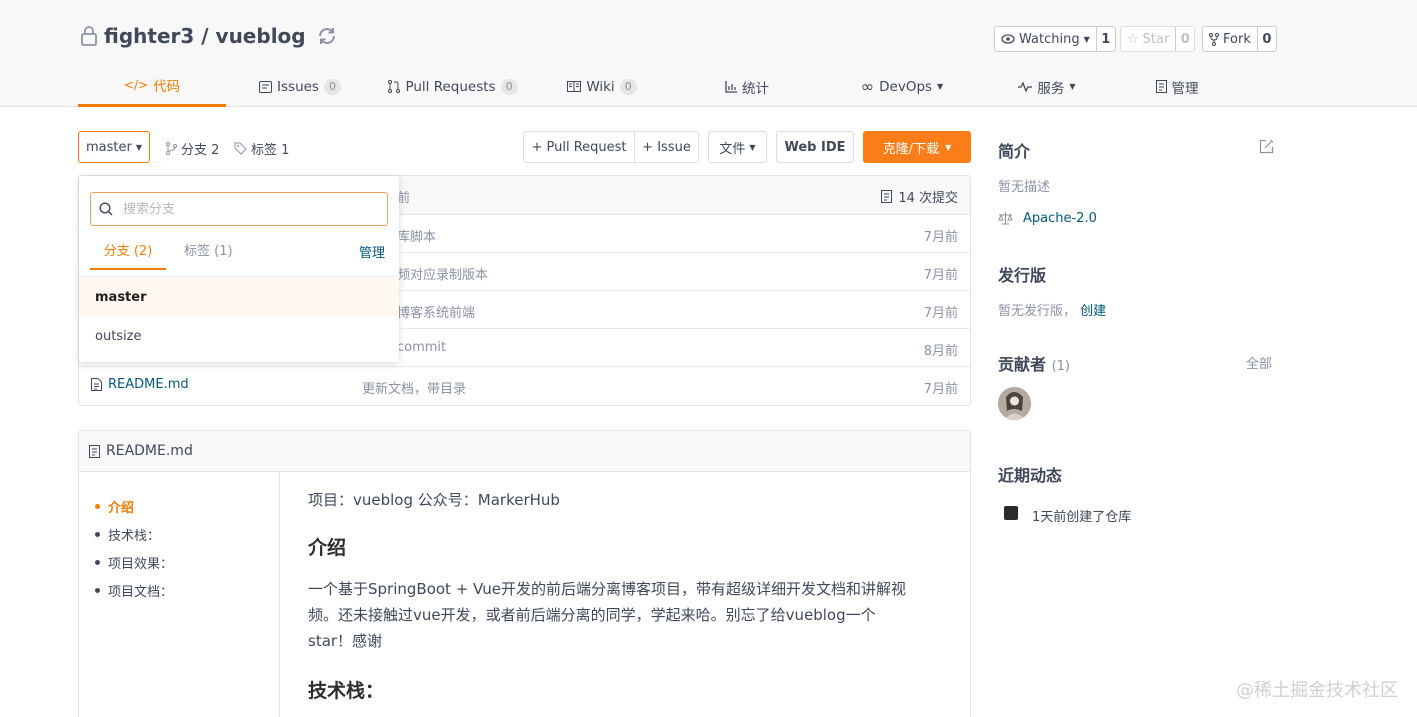 The height and width of the screenshot is (717, 1417). What do you see at coordinates (887, 196) in the screenshot?
I see `commit-doc-icon` at bounding box center [887, 196].